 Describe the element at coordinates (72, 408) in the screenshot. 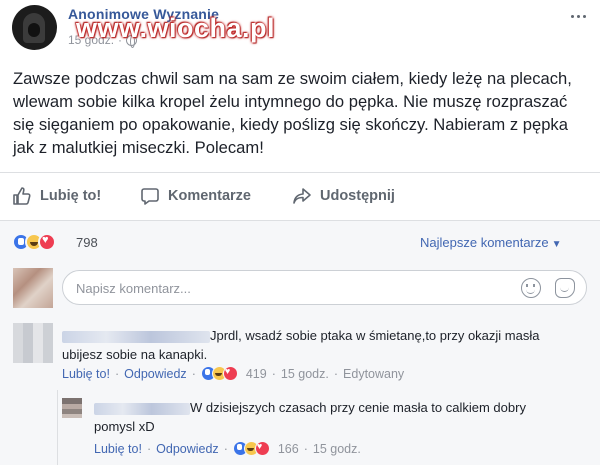

I see `replier-avatar` at that location.